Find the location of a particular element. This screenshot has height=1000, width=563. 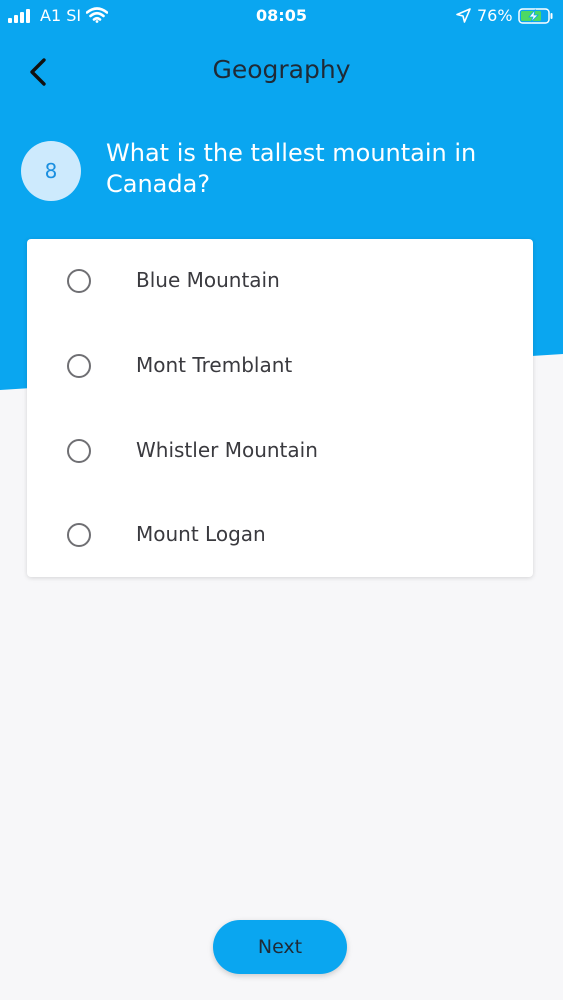

answer-option-blue-mountain: Blue Mountain is located at coordinates (280, 281).